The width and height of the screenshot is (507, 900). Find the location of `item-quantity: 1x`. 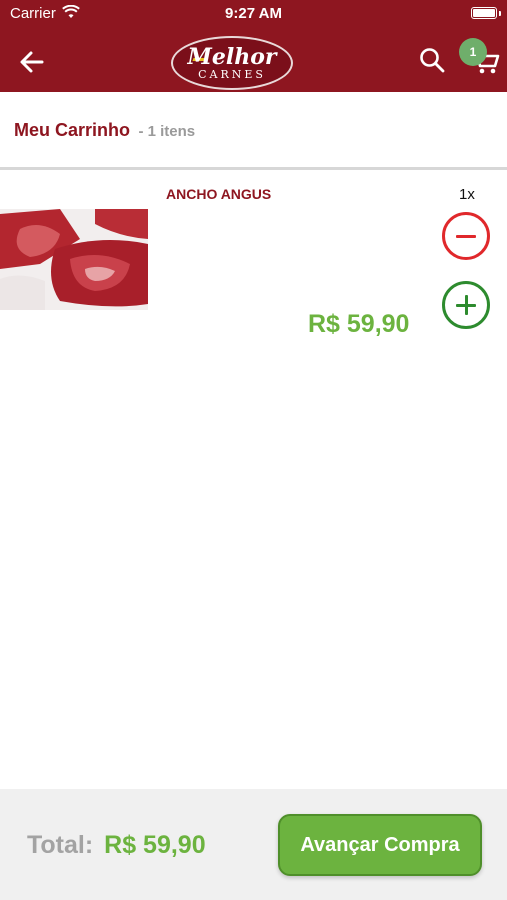

item-quantity: 1x is located at coordinates (467, 194).